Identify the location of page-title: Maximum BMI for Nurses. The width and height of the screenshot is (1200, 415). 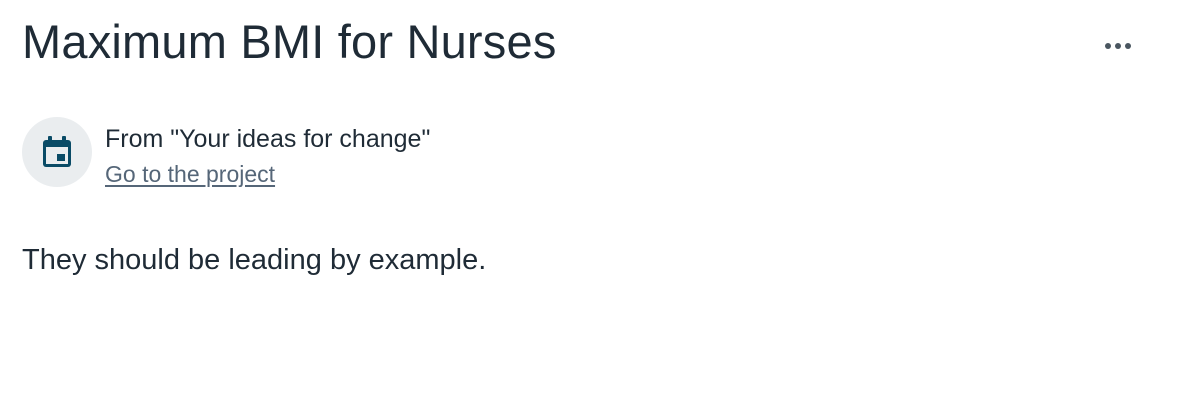
(289, 41).